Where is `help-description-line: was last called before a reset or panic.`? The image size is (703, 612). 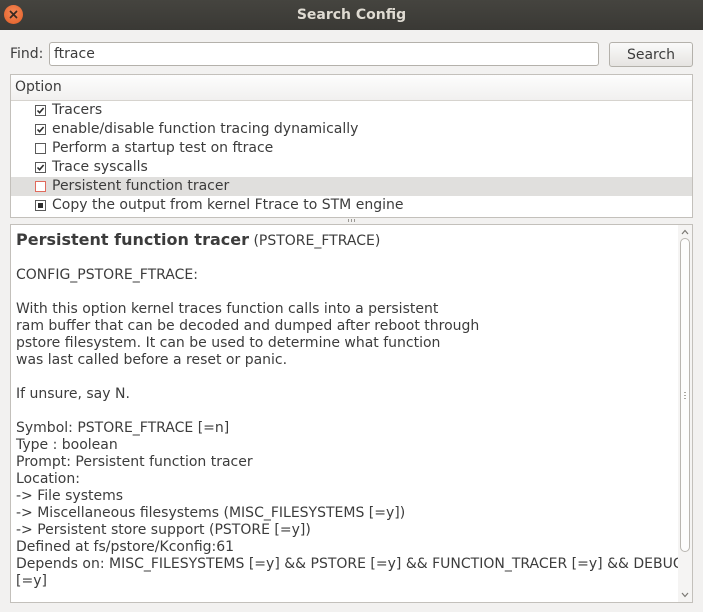 help-description-line: was last called before a reset or panic. is located at coordinates (152, 360).